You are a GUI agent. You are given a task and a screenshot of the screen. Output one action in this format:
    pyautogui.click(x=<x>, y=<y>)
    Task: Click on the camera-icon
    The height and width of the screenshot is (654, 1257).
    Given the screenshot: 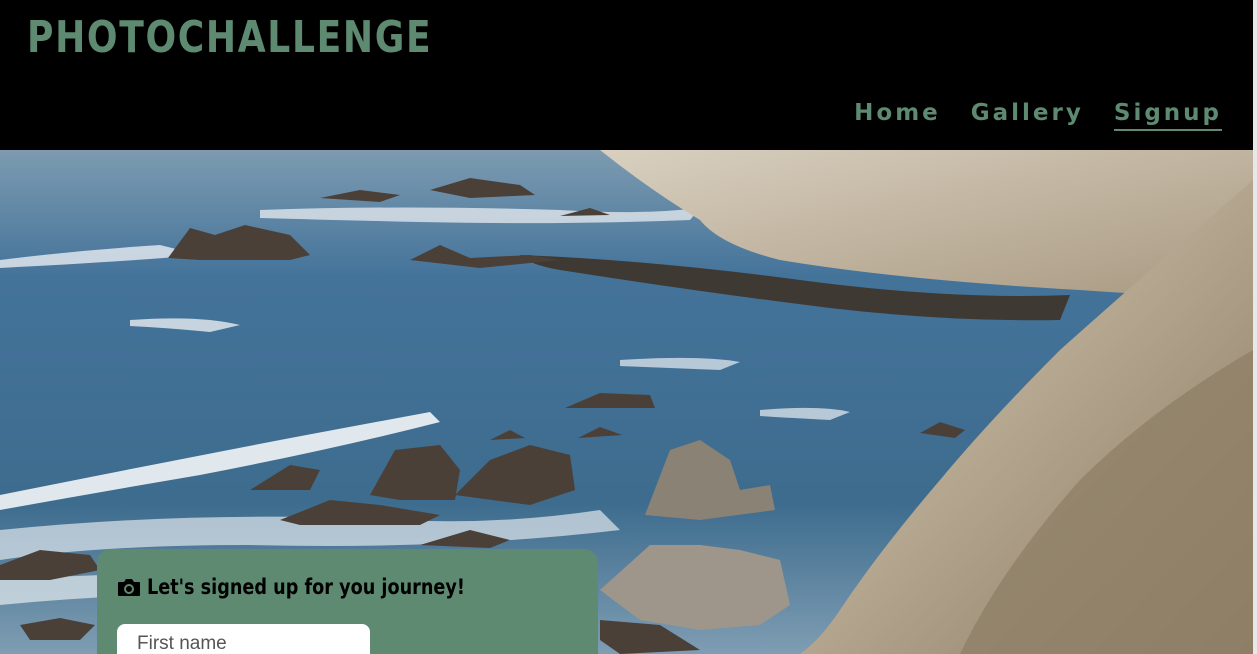 What is the action you would take?
    pyautogui.click(x=129, y=587)
    